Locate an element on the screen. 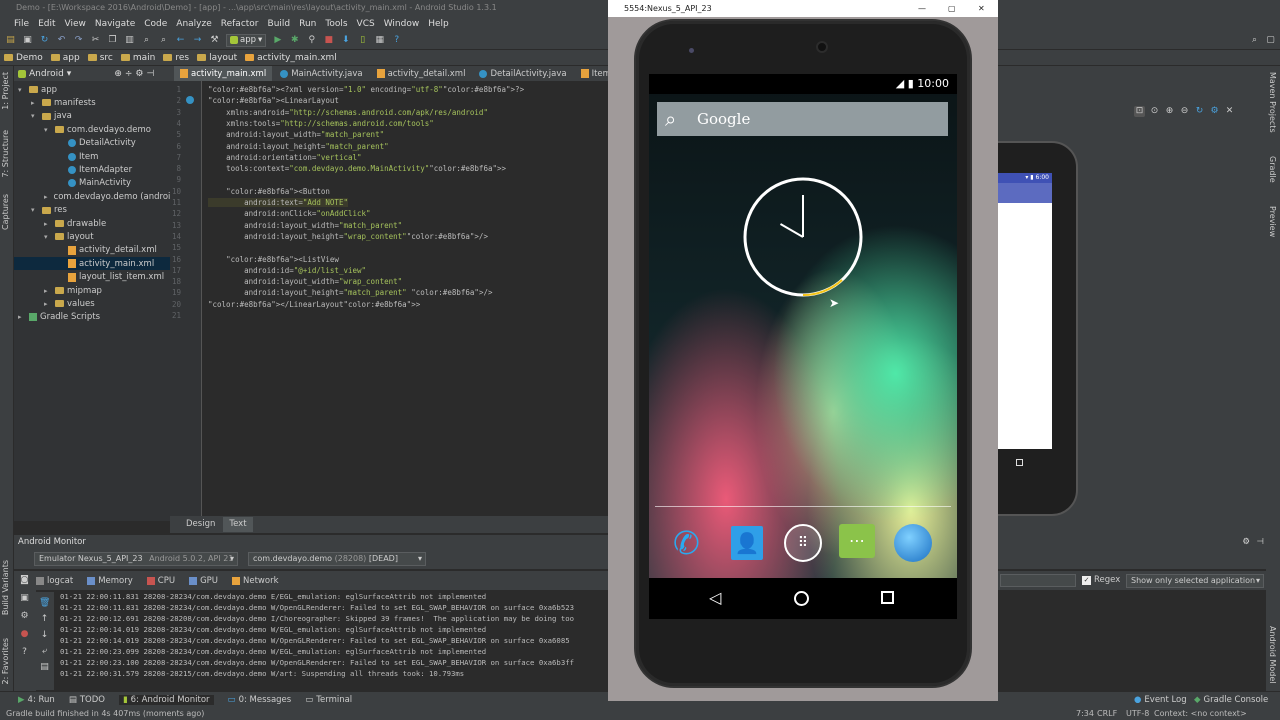  tab-design: Design is located at coordinates (200, 524).